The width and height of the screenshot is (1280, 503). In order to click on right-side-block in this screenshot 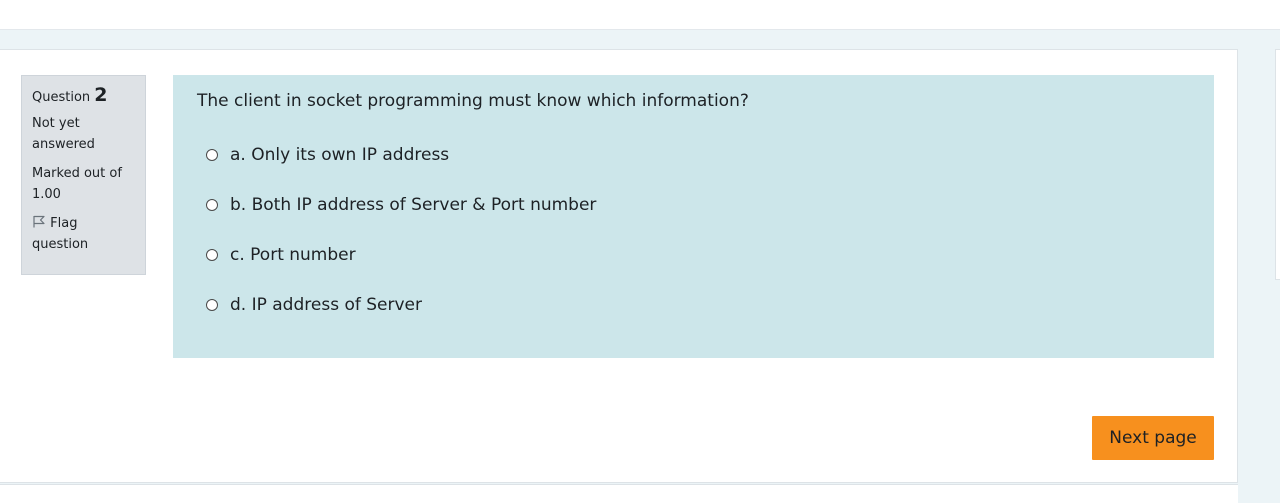, I will do `click(1277, 164)`.